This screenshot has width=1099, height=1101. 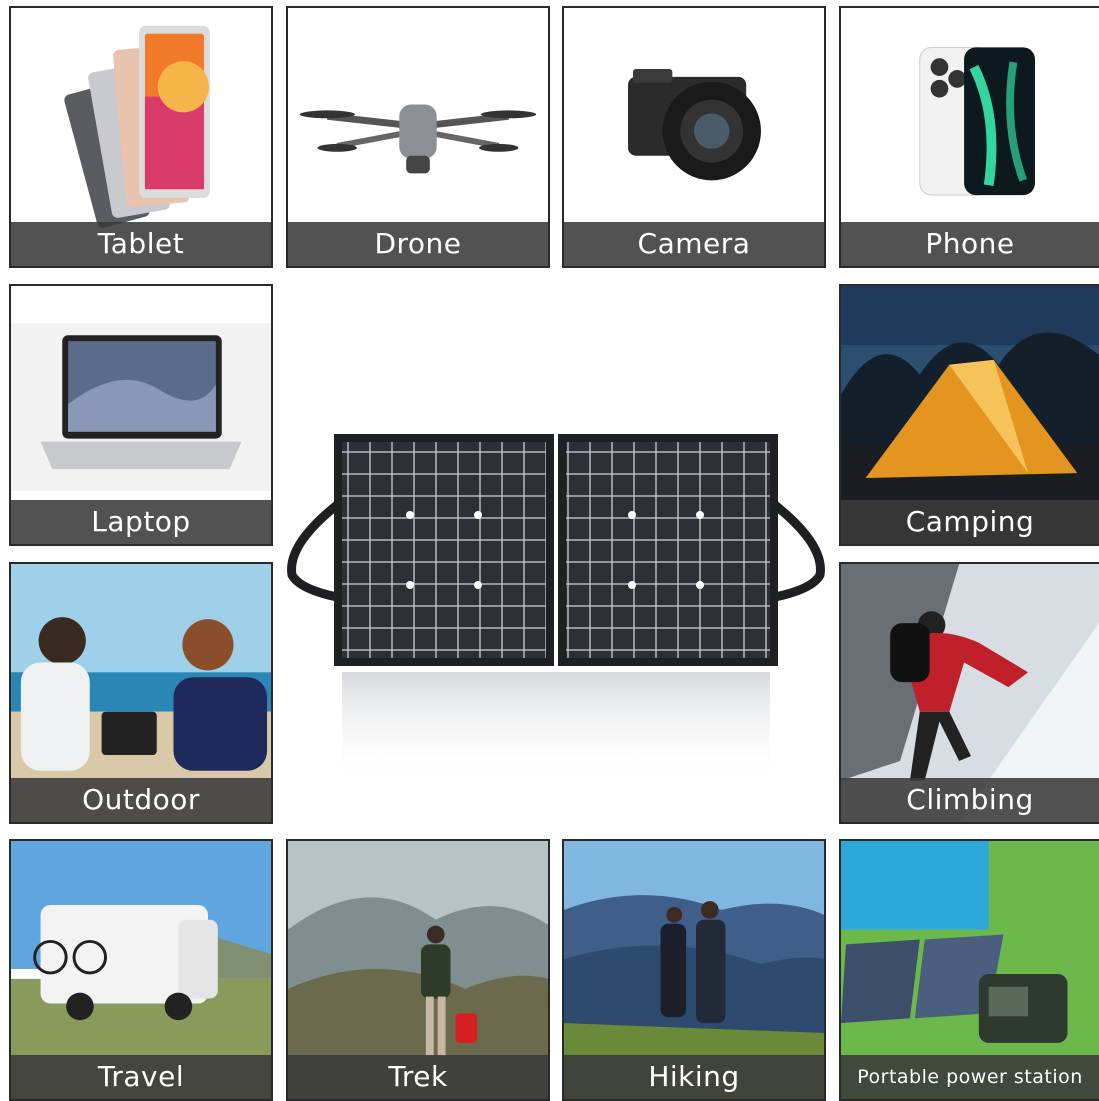 I want to click on tile-laptop: Laptop, so click(x=141, y=415).